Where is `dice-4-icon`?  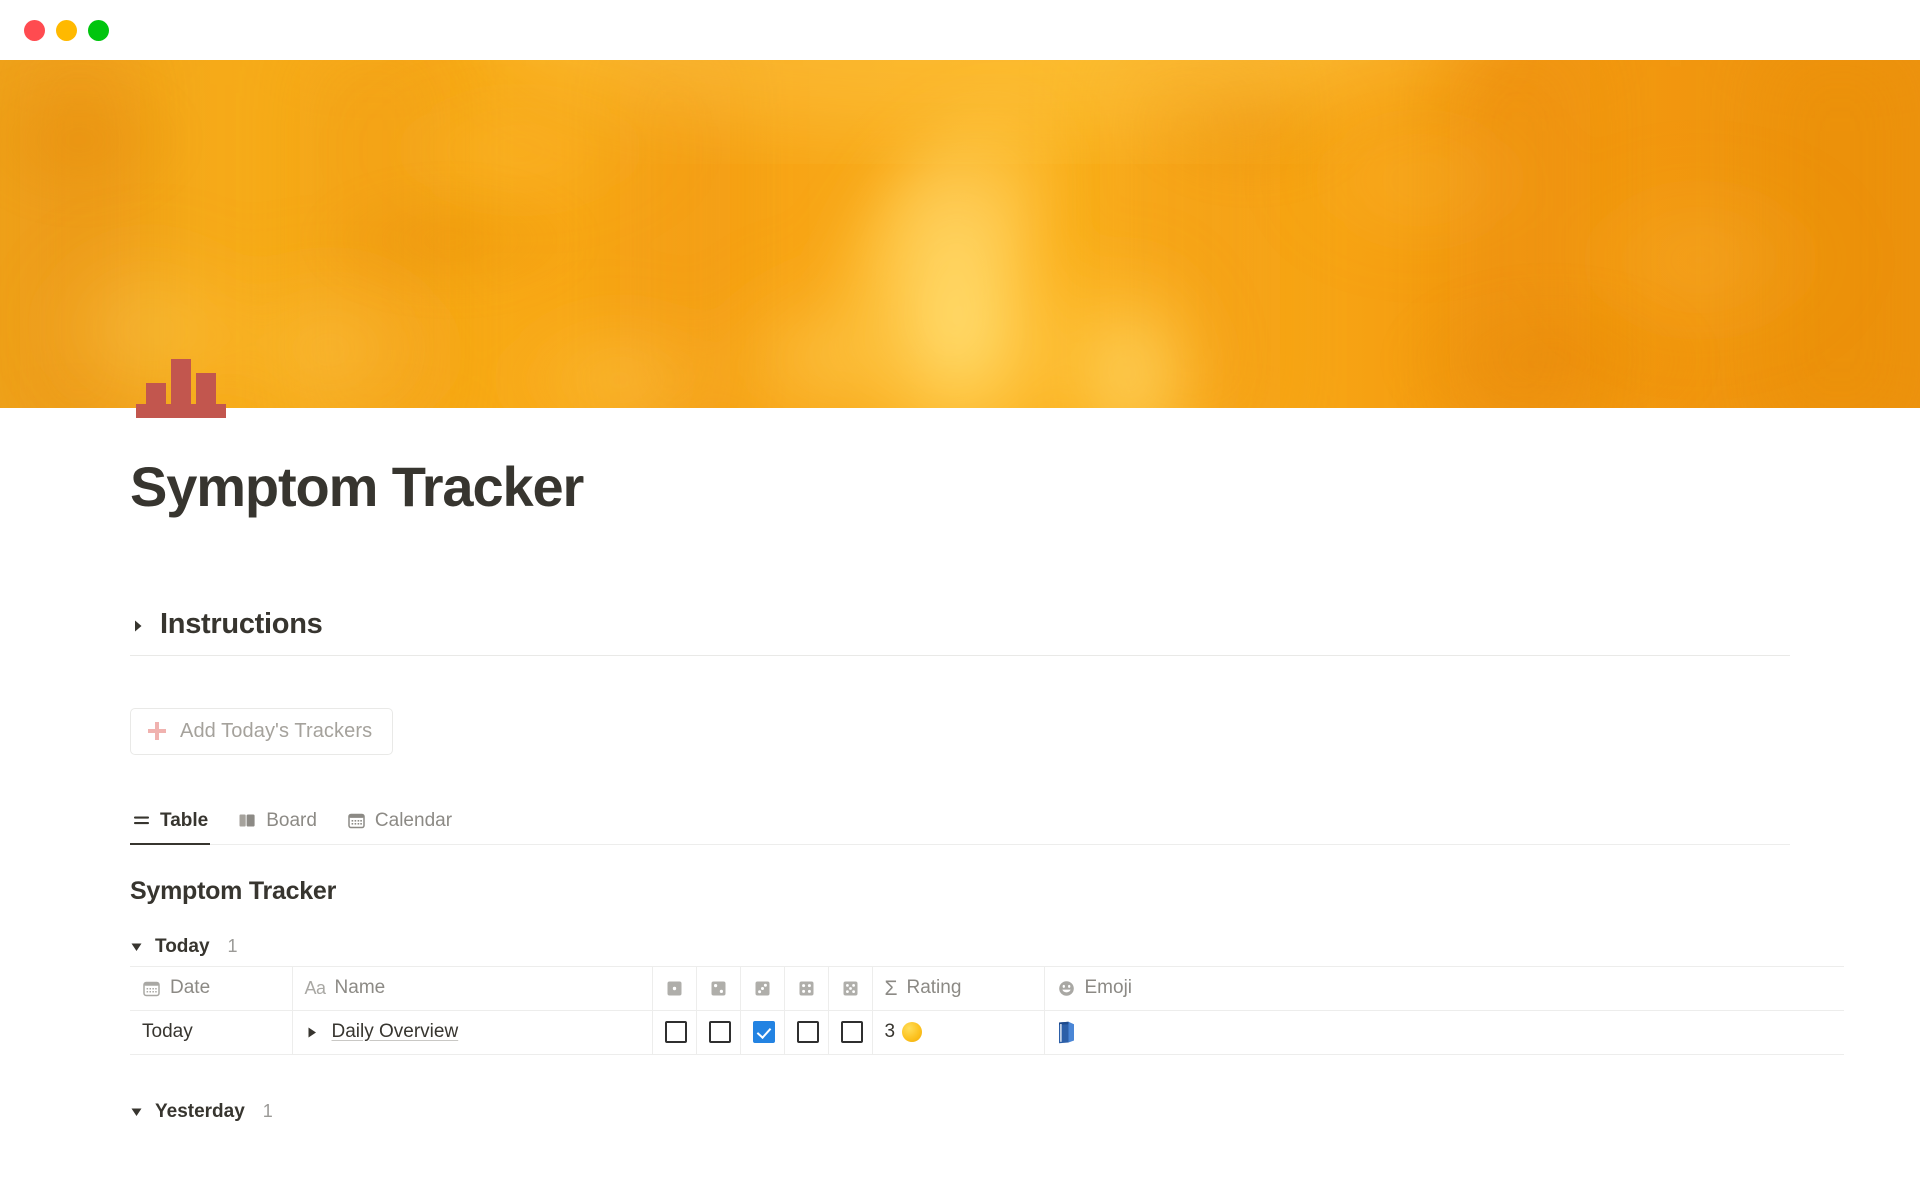 dice-4-icon is located at coordinates (806, 988).